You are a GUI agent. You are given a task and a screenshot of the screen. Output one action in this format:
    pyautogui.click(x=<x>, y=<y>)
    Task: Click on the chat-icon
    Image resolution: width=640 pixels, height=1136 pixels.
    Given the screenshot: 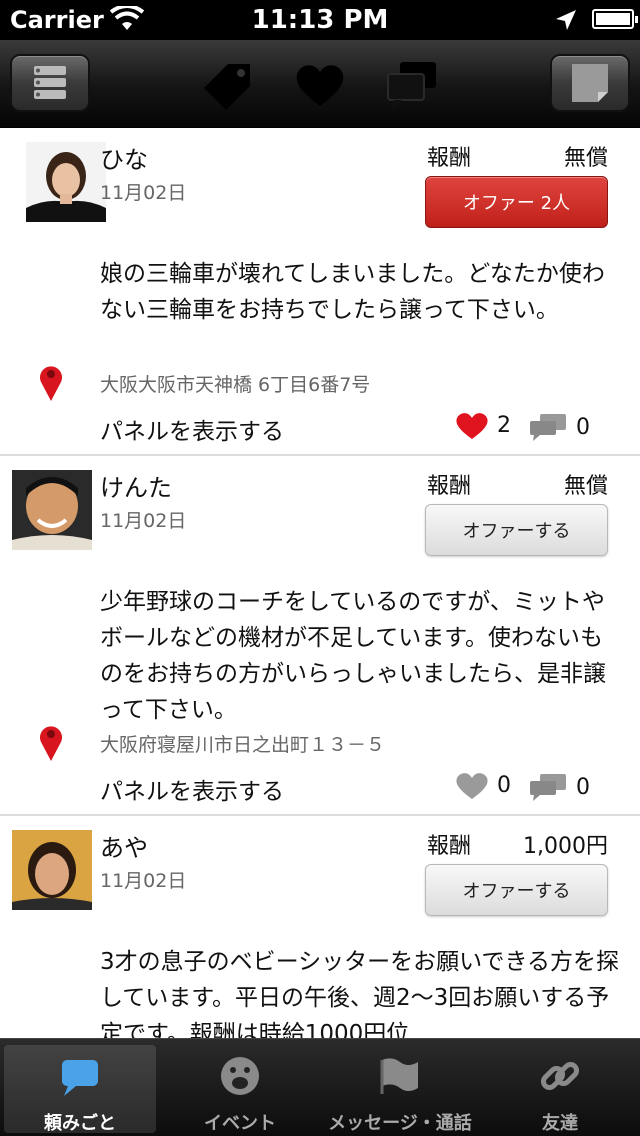 What is the action you would take?
    pyautogui.click(x=412, y=85)
    